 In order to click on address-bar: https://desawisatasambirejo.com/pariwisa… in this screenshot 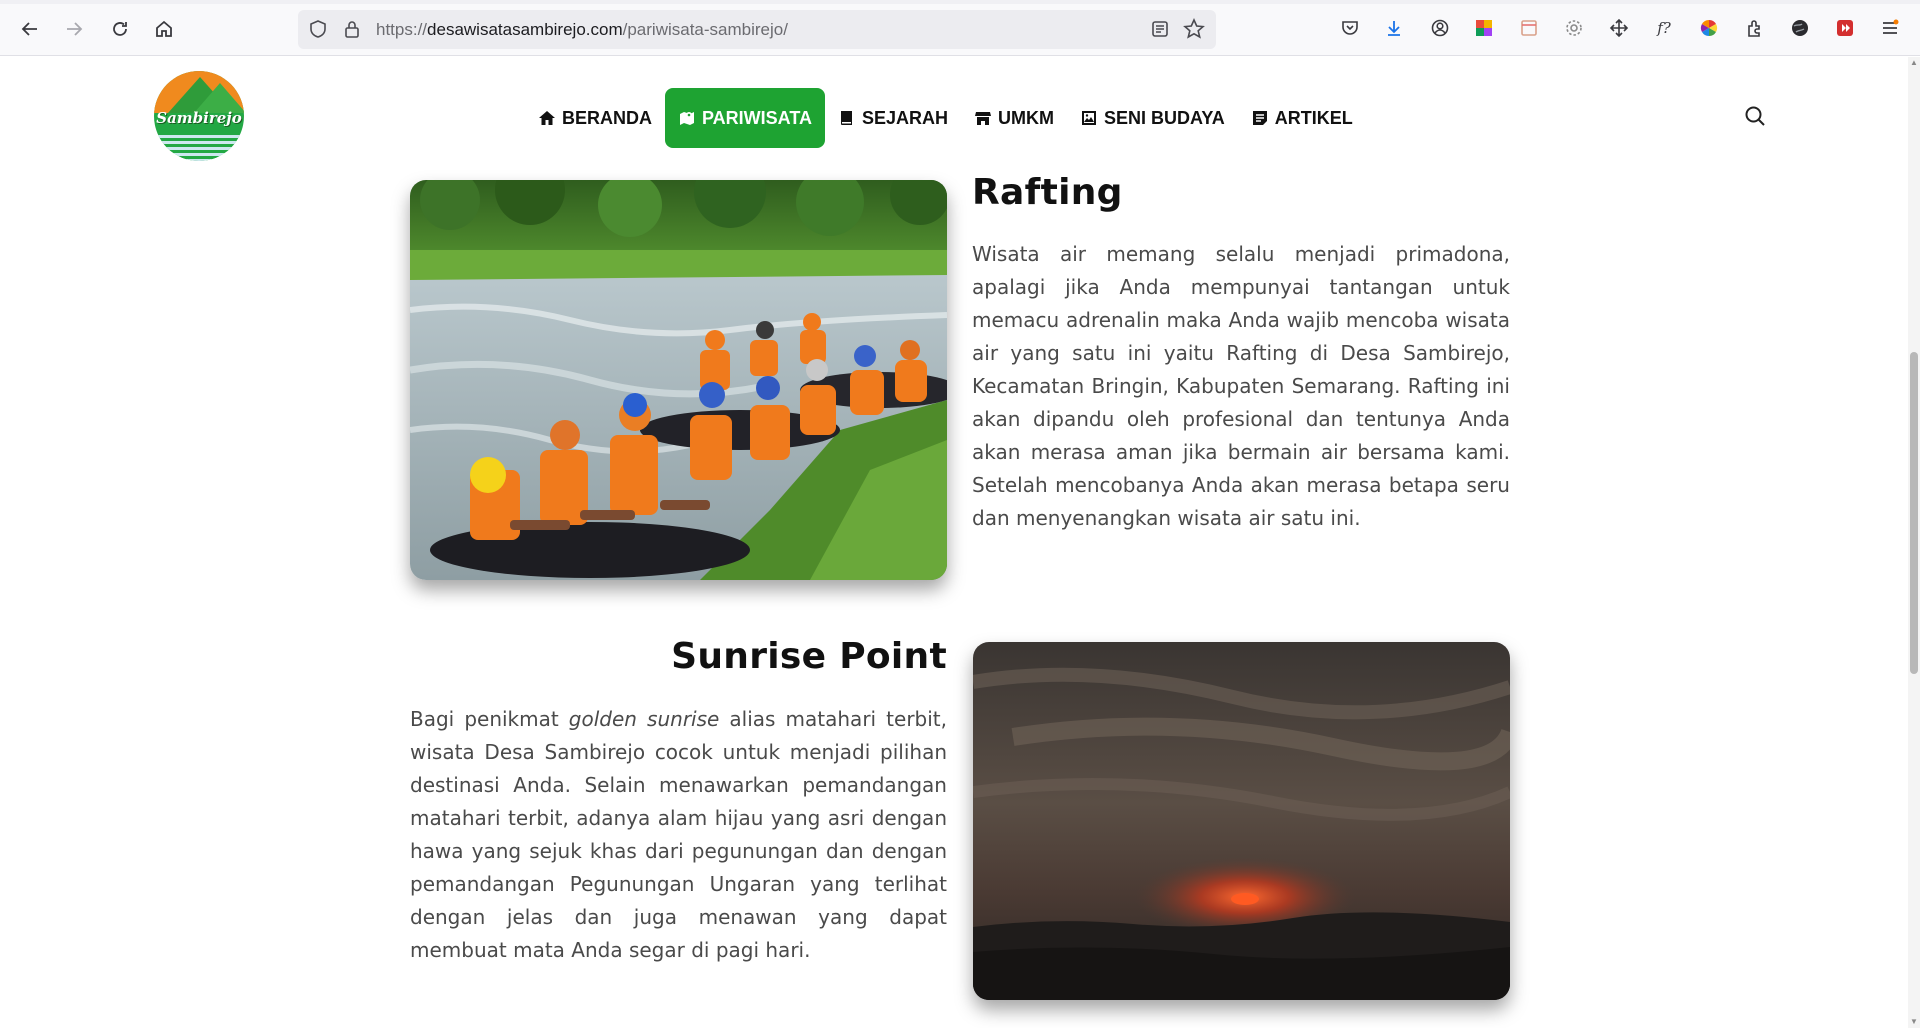, I will do `click(757, 29)`.